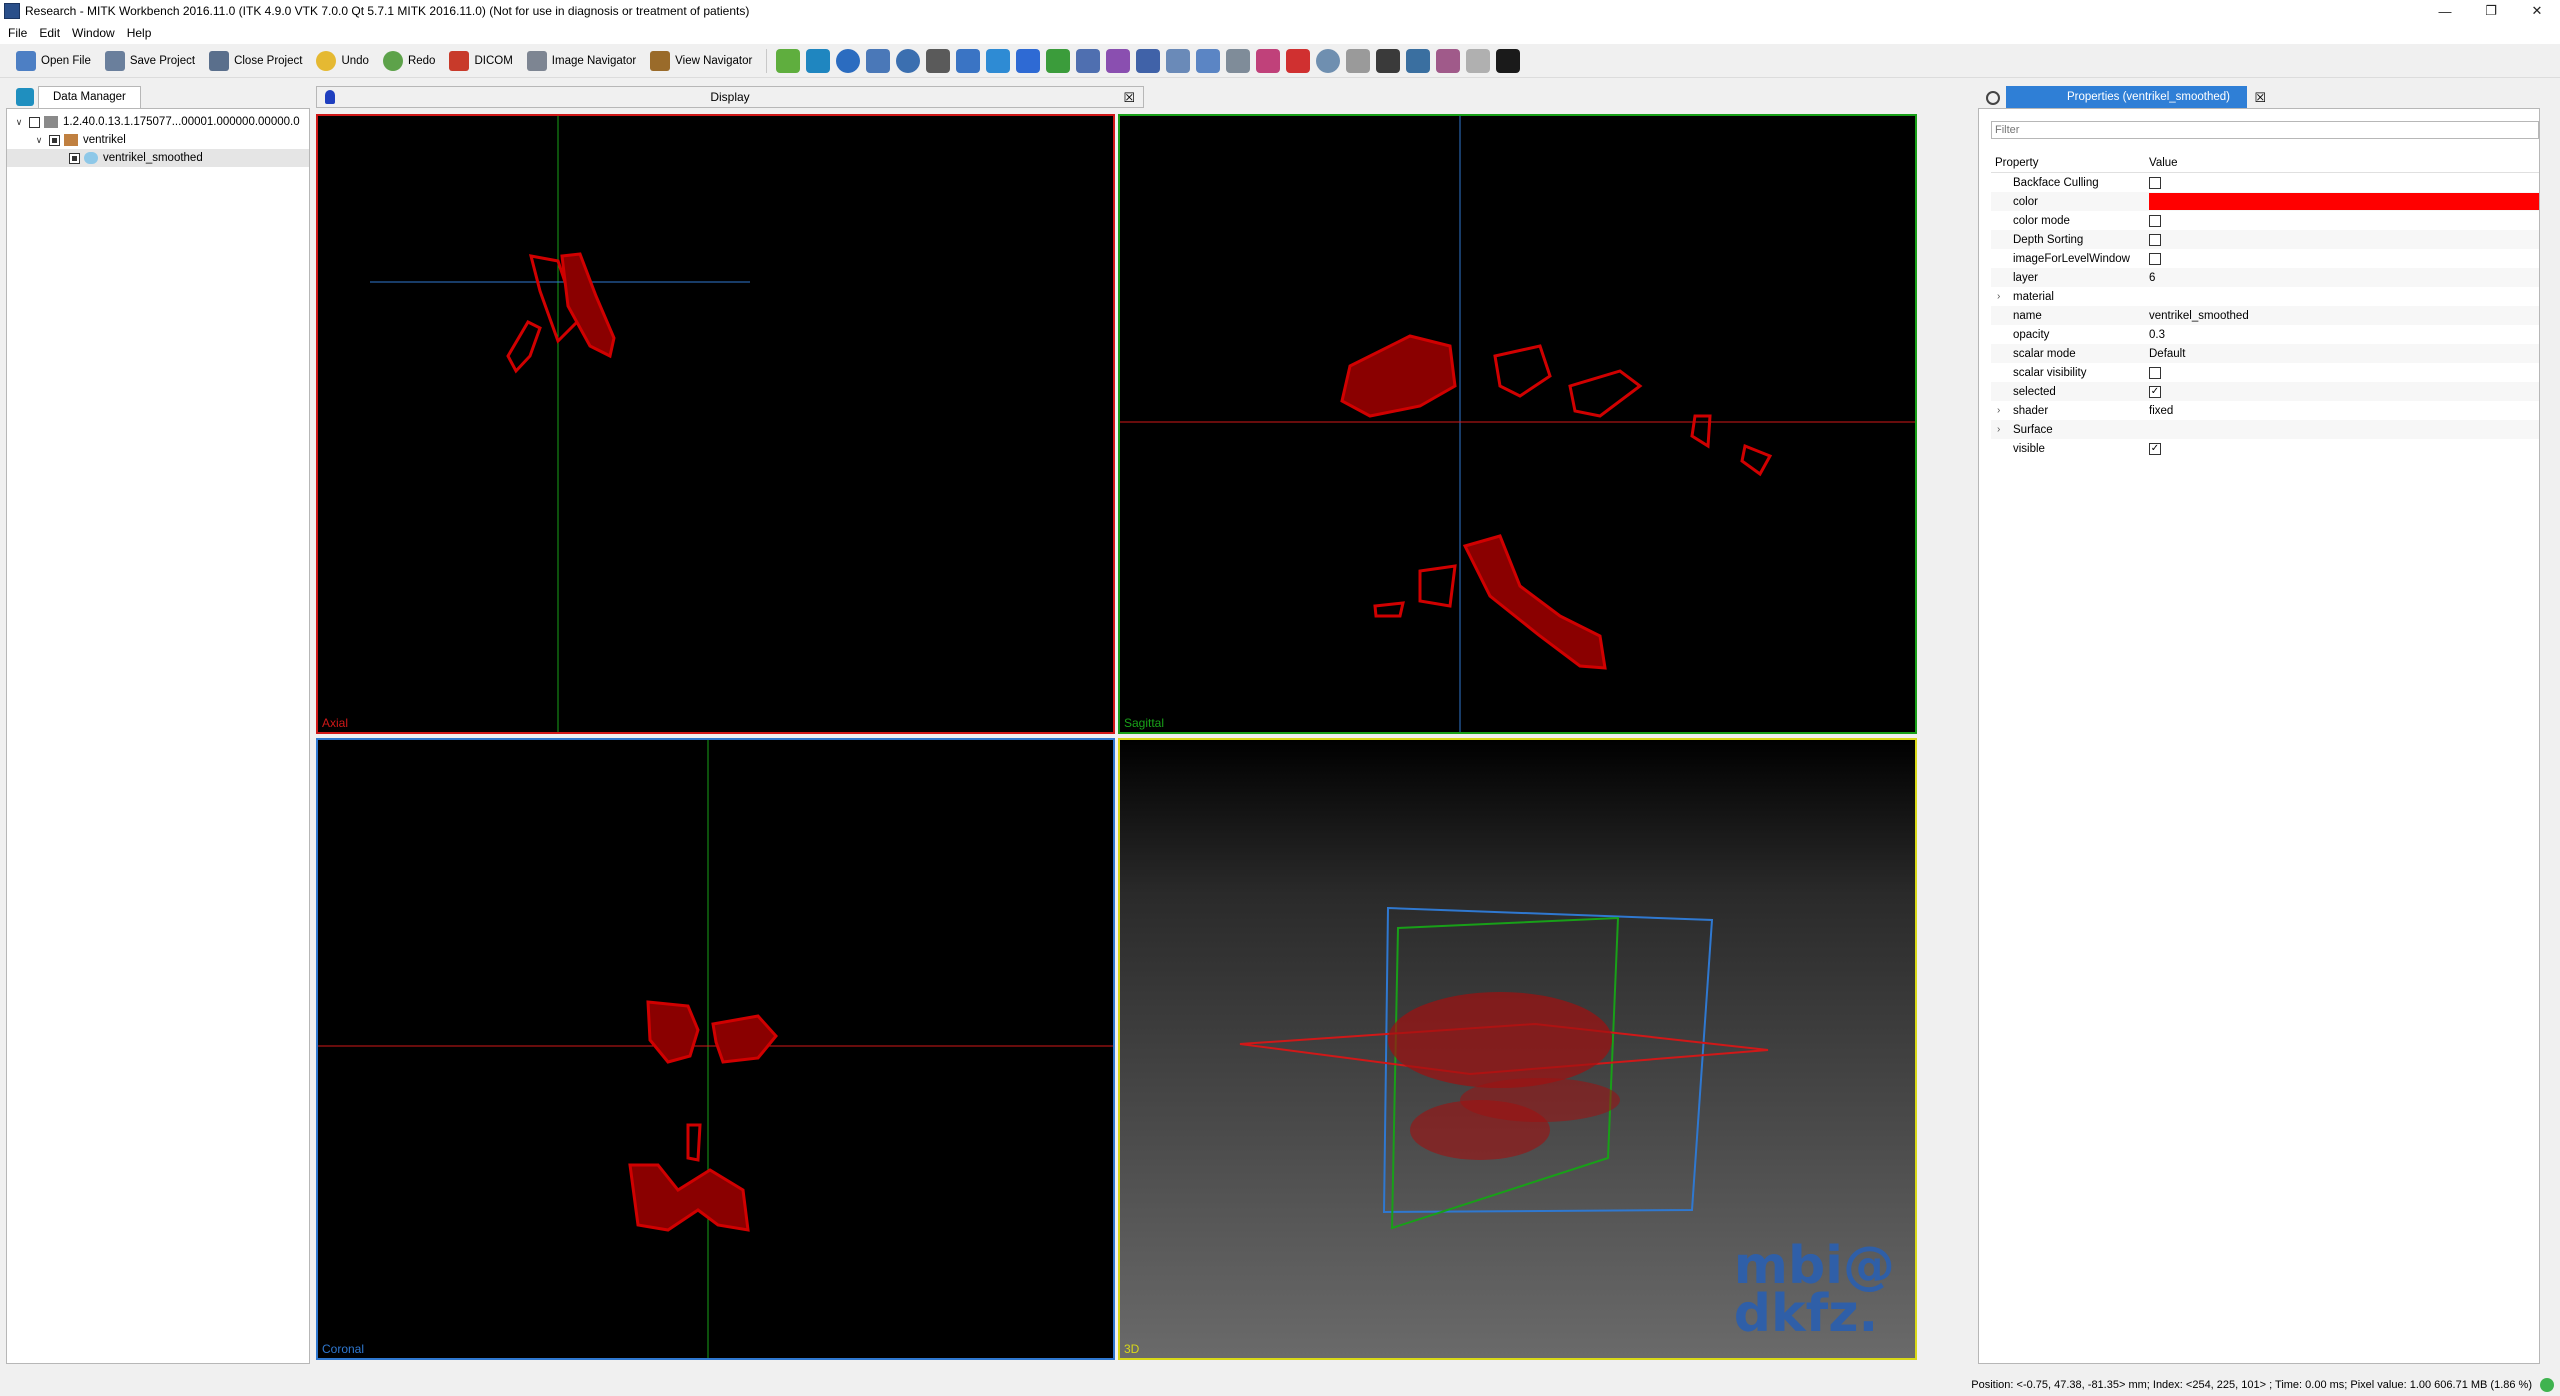 The width and height of the screenshot is (2560, 1396). I want to click on segmentation-tool-icon, so click(788, 60).